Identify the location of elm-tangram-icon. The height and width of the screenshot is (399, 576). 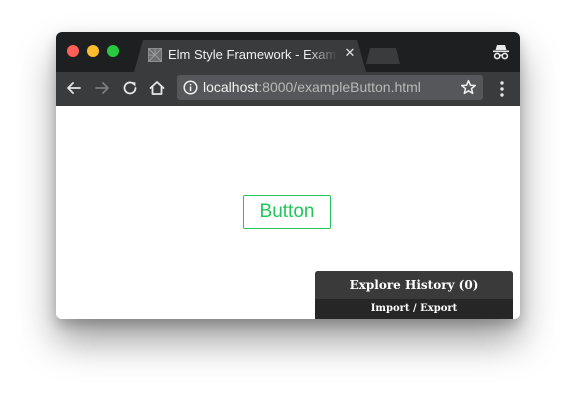
(155, 55).